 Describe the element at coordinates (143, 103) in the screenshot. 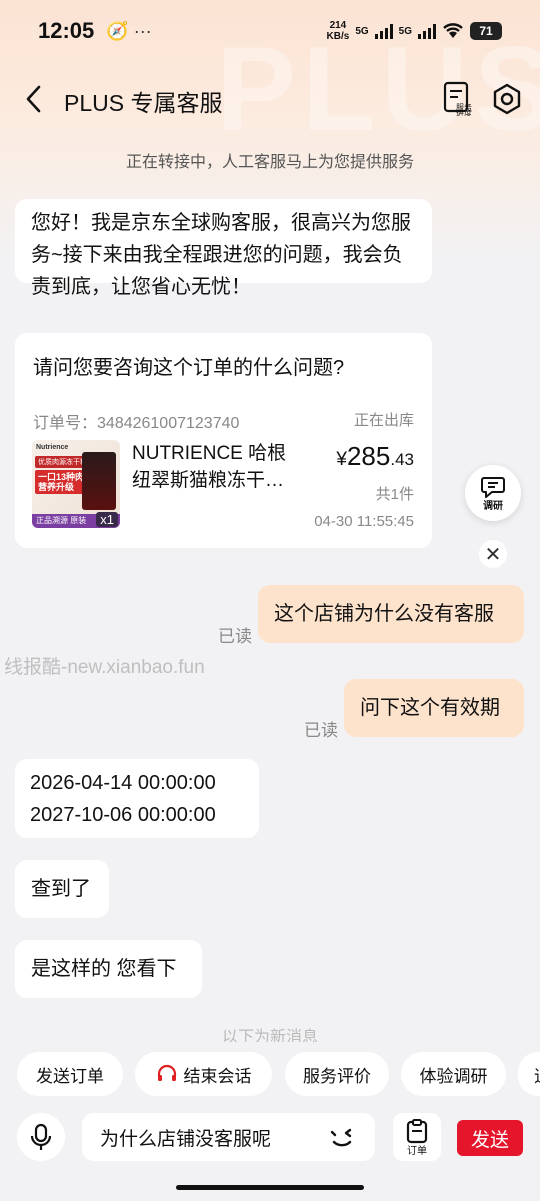

I see `page-title: PLUS 专属客服` at that location.